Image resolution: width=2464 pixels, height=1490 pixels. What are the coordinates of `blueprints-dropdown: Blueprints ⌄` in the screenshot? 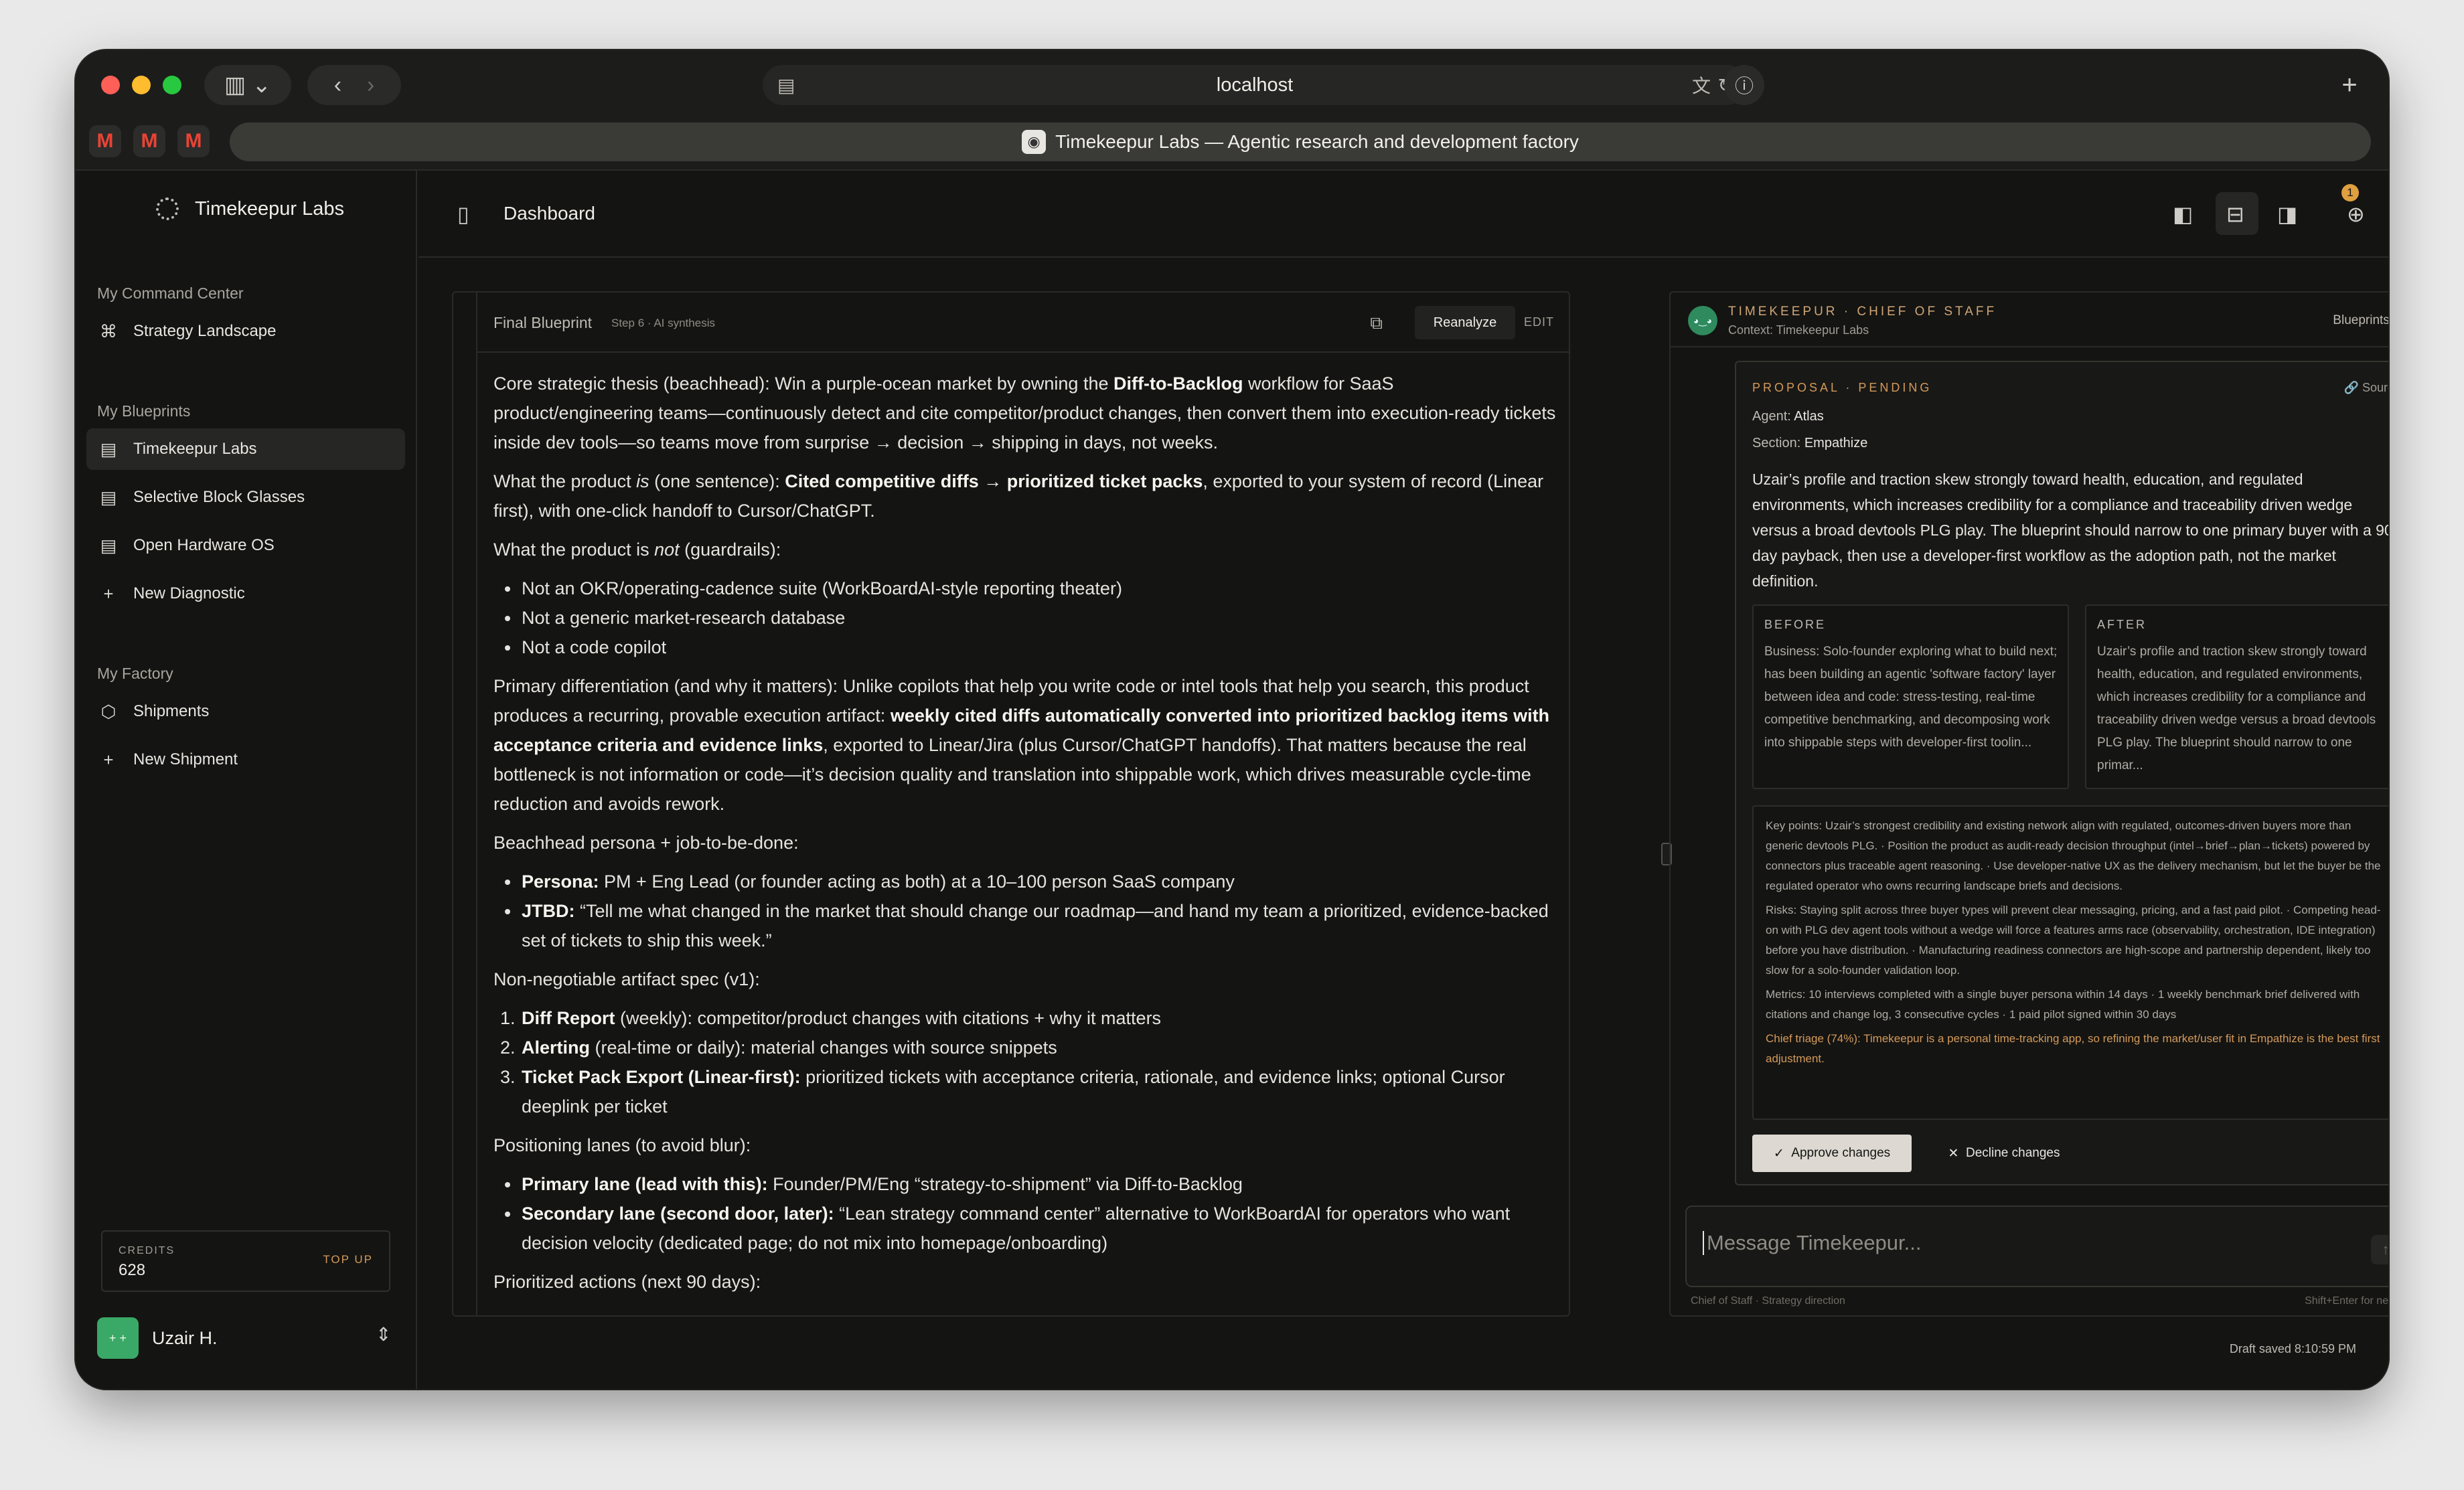 It's located at (2360, 320).